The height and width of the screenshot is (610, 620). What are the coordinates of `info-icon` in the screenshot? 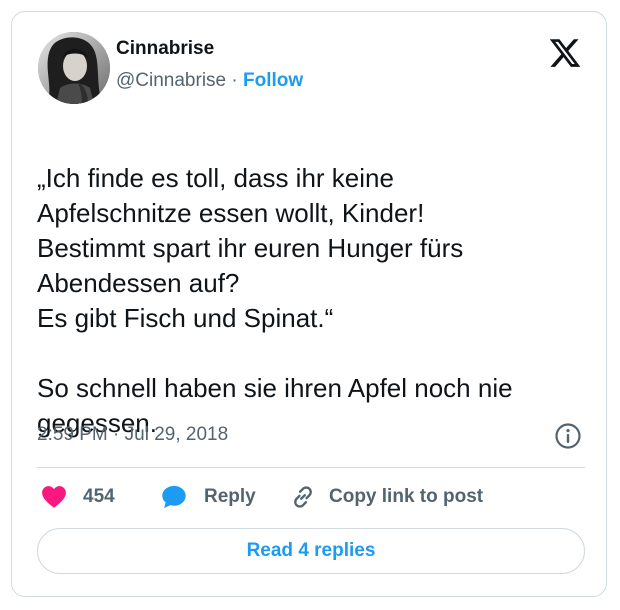 It's located at (568, 436).